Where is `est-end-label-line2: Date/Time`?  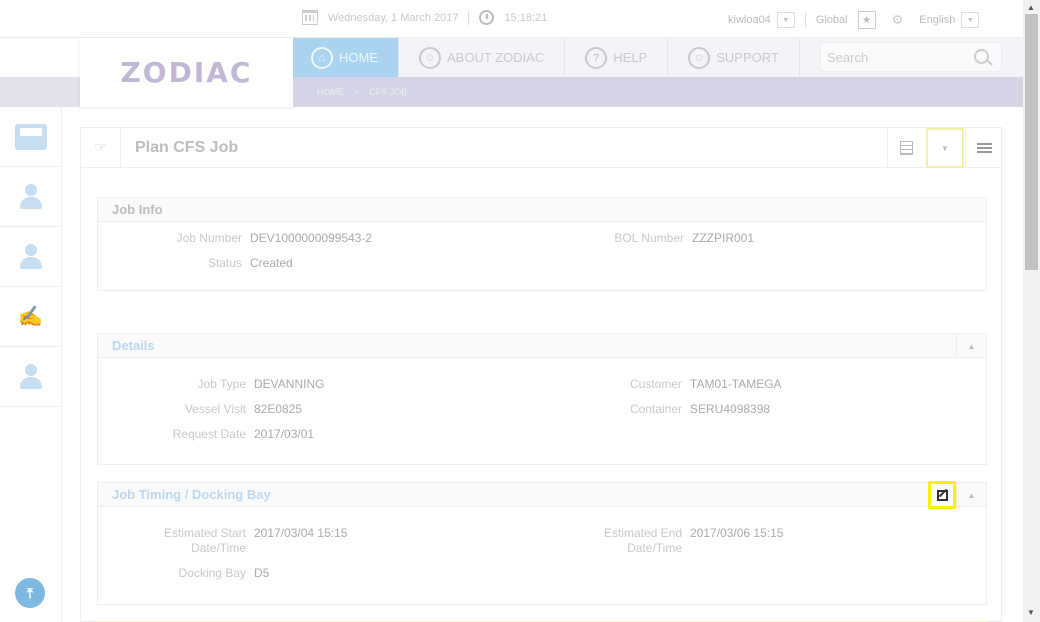
est-end-label-line2: Date/Time is located at coordinates (654, 548).